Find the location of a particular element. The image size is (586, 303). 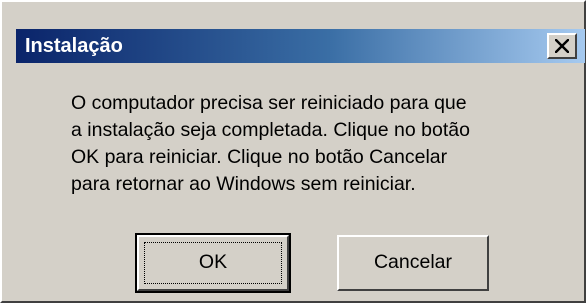

cancel-button-label: Cancelar is located at coordinates (413, 262).